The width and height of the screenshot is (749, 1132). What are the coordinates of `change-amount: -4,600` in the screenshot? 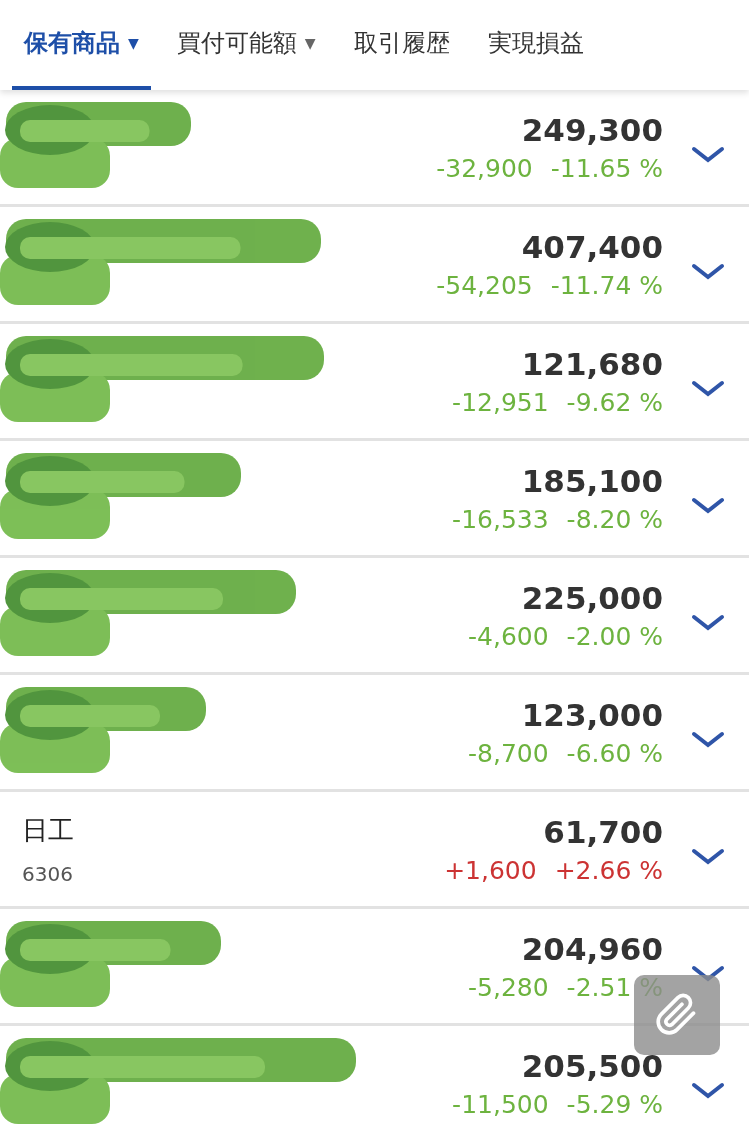 It's located at (508, 636).